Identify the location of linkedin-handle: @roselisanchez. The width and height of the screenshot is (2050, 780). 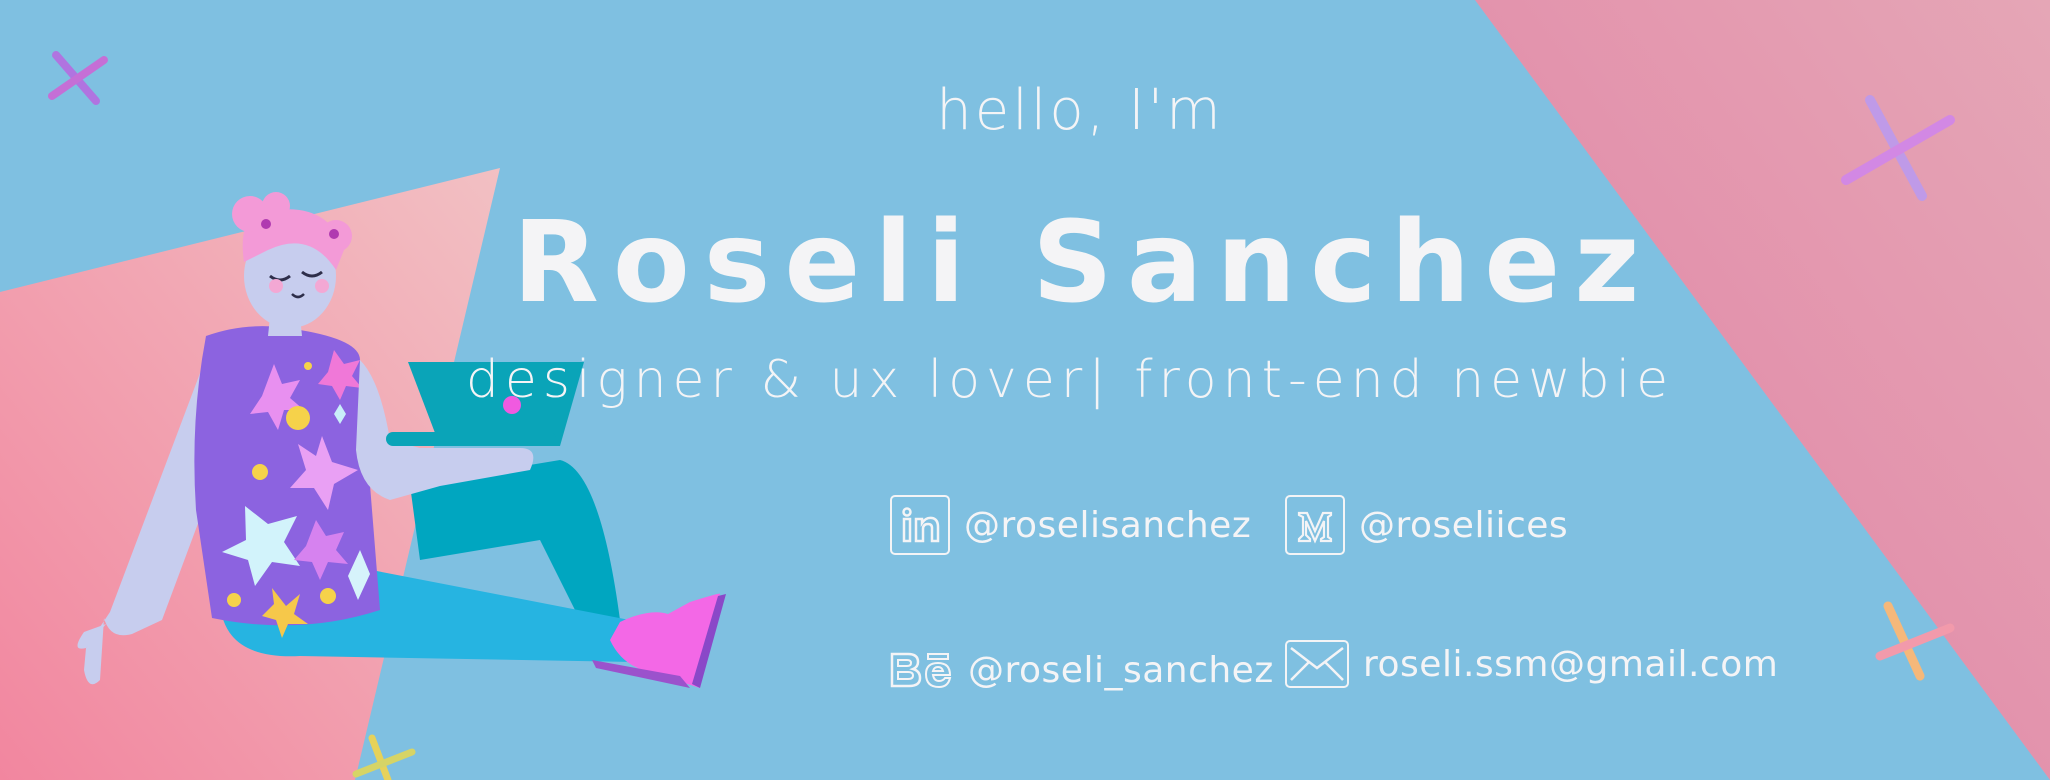
(1107, 525).